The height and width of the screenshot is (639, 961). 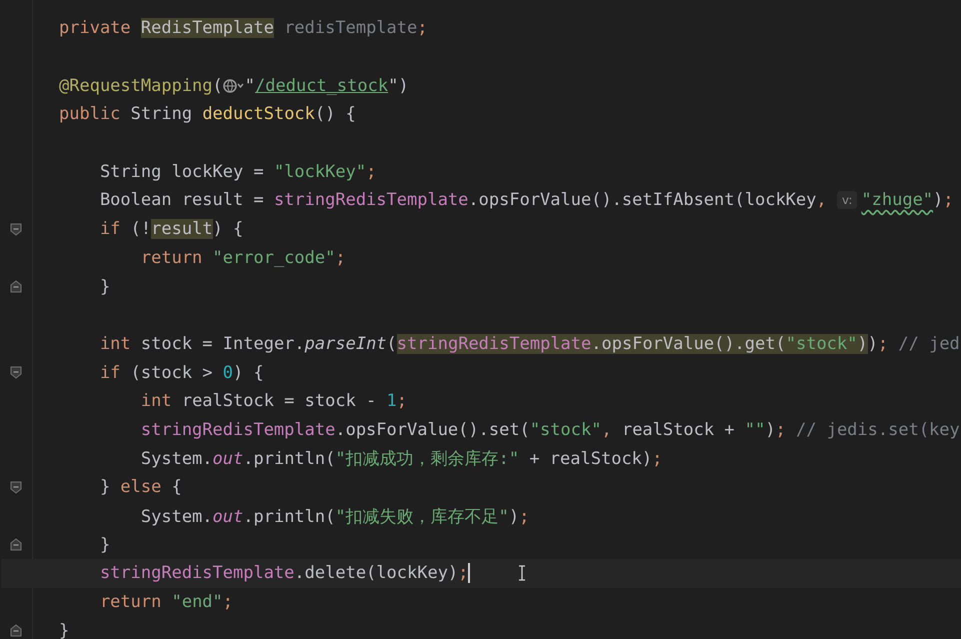 What do you see at coordinates (463, 200) in the screenshot?
I see `code-text: Boolean result = stringRedisTemplate.opsForValue().setIfAbsent(lockKey,` at bounding box center [463, 200].